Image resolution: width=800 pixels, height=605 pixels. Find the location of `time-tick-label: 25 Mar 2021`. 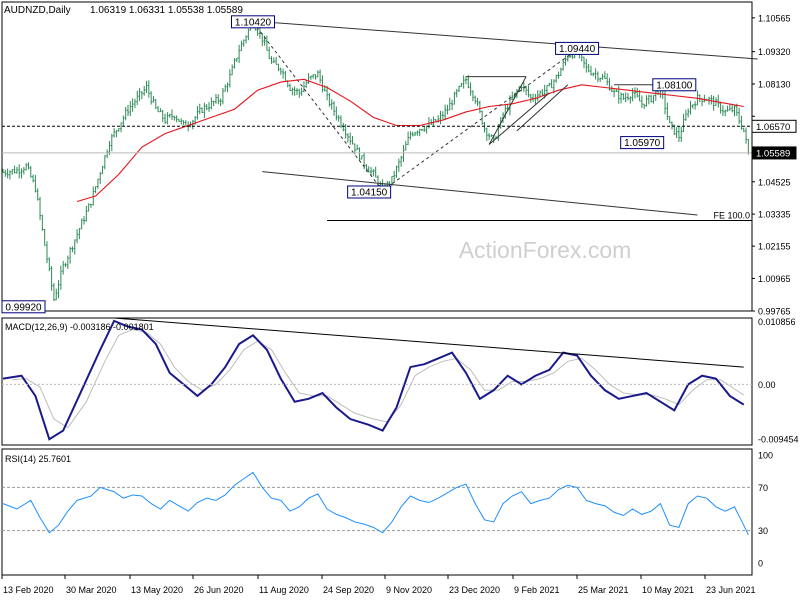

time-tick-label: 25 Mar 2021 is located at coordinates (603, 590).